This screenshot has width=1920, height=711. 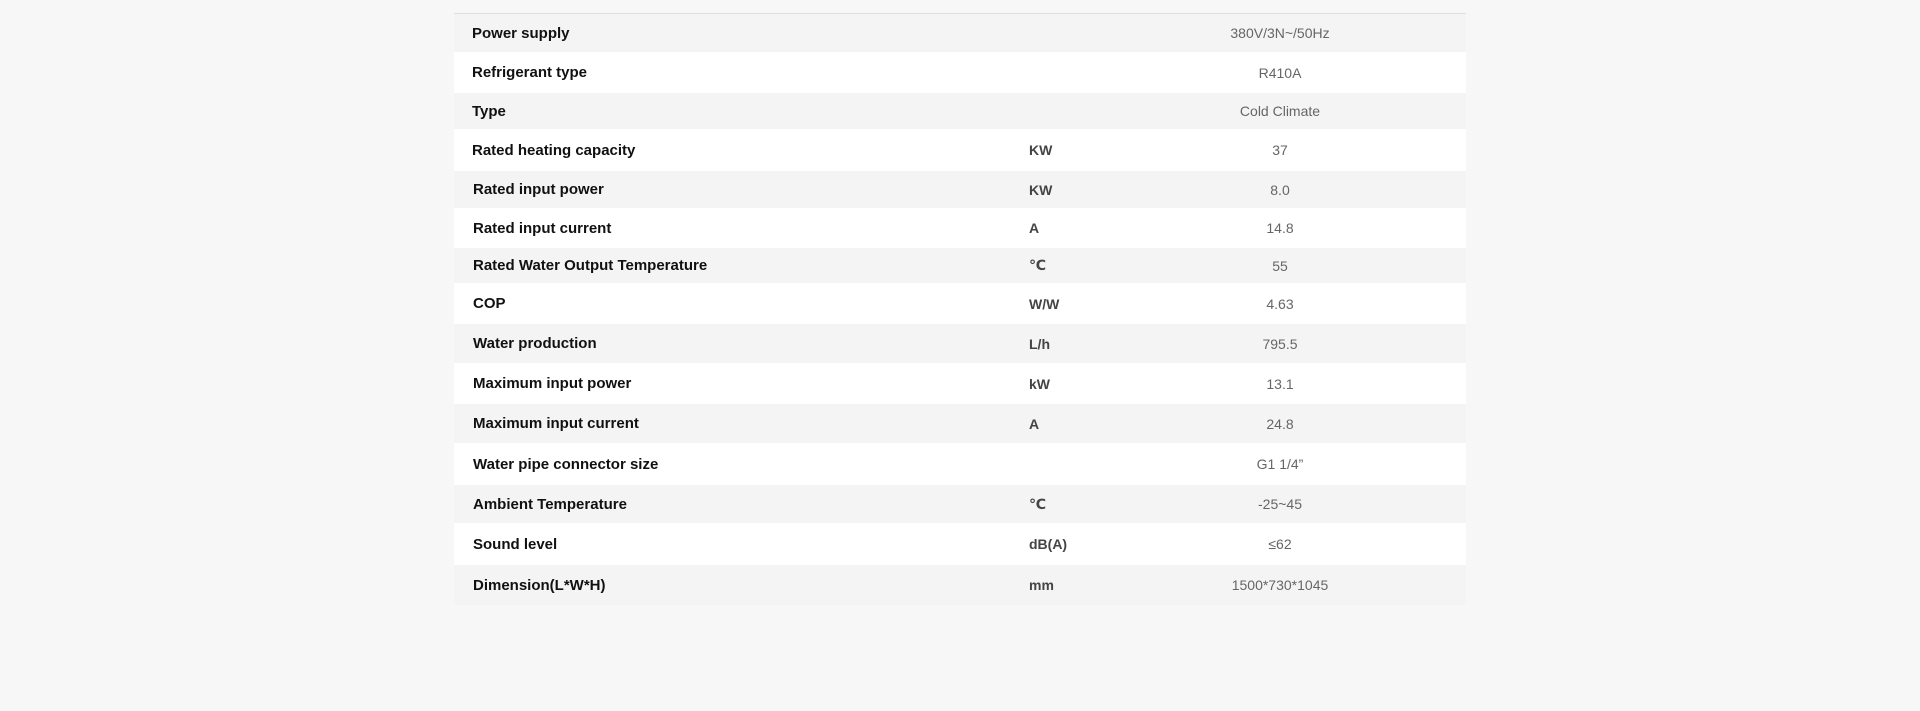 What do you see at coordinates (960, 189) in the screenshot?
I see `spec-row-rated-input-power: Rated input power KW 8.0` at bounding box center [960, 189].